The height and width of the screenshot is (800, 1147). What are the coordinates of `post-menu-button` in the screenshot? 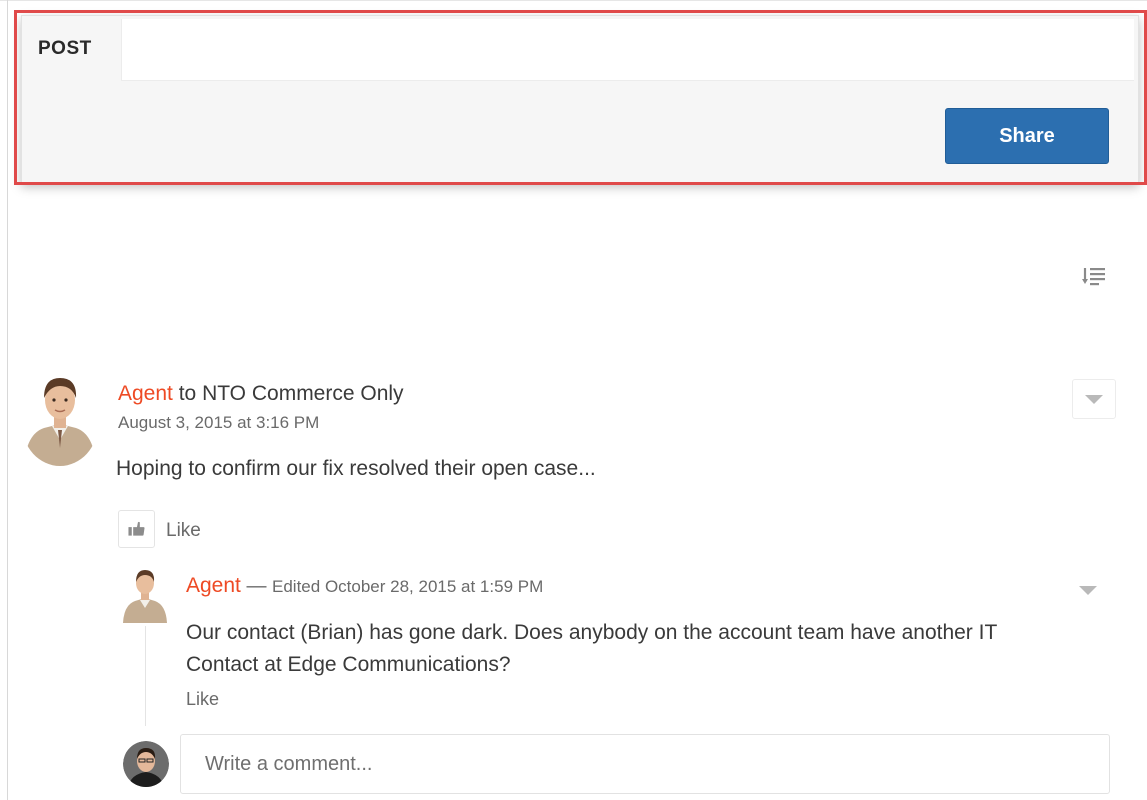 It's located at (1094, 399).